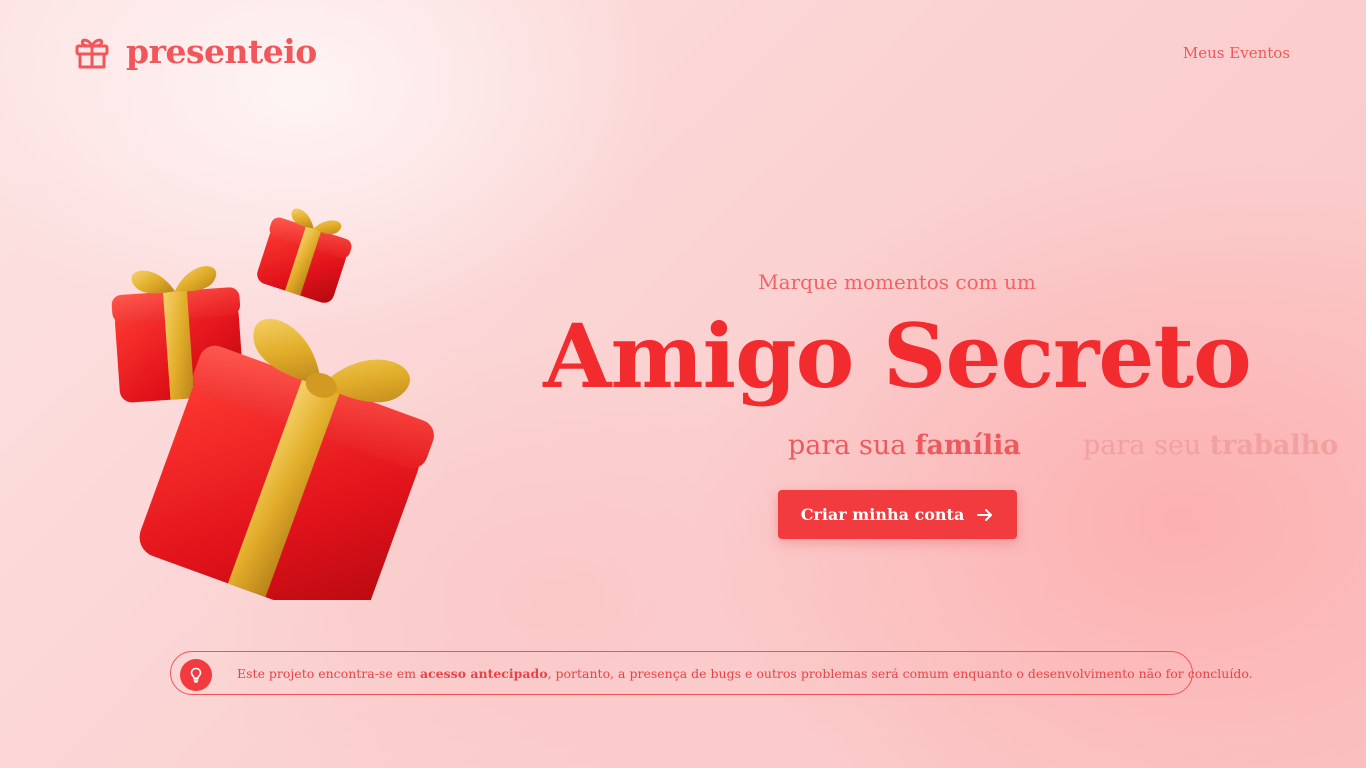 The width and height of the screenshot is (1366, 768). Describe the element at coordinates (196, 675) in the screenshot. I see `lightbulb-icon` at that location.